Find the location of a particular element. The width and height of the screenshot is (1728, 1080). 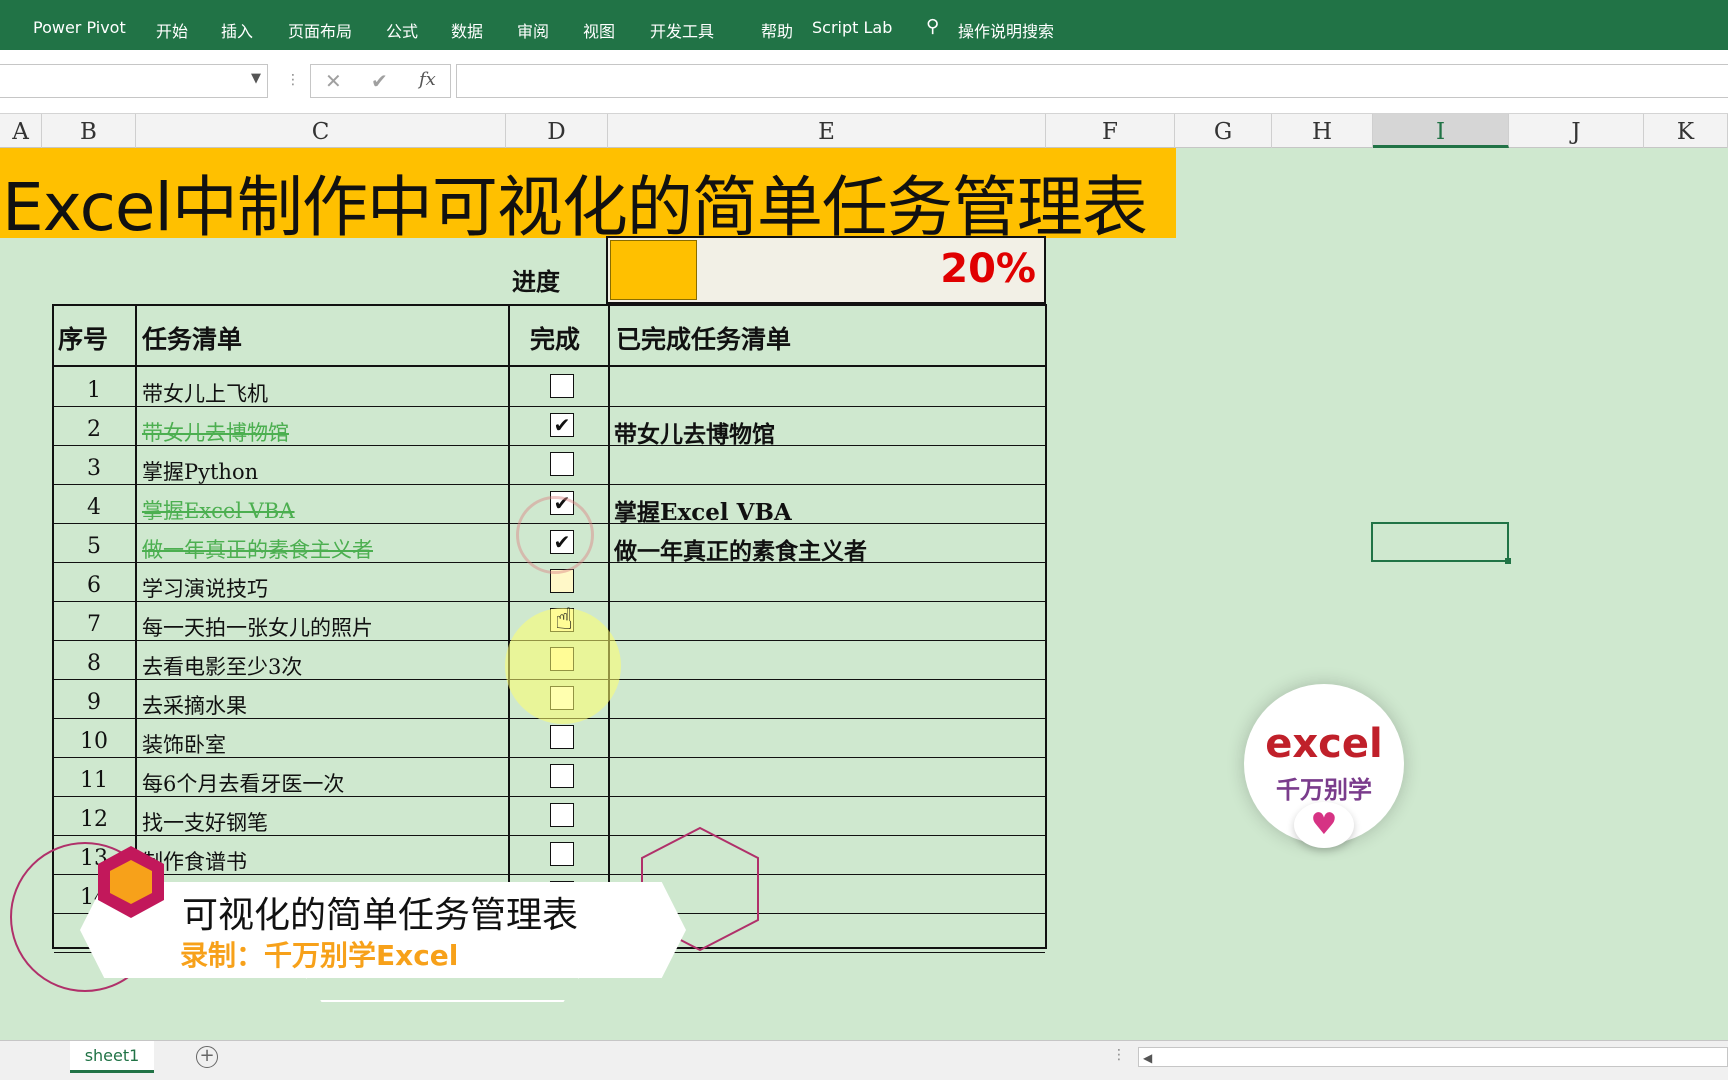

progress-percent: 20% is located at coordinates (988, 269).